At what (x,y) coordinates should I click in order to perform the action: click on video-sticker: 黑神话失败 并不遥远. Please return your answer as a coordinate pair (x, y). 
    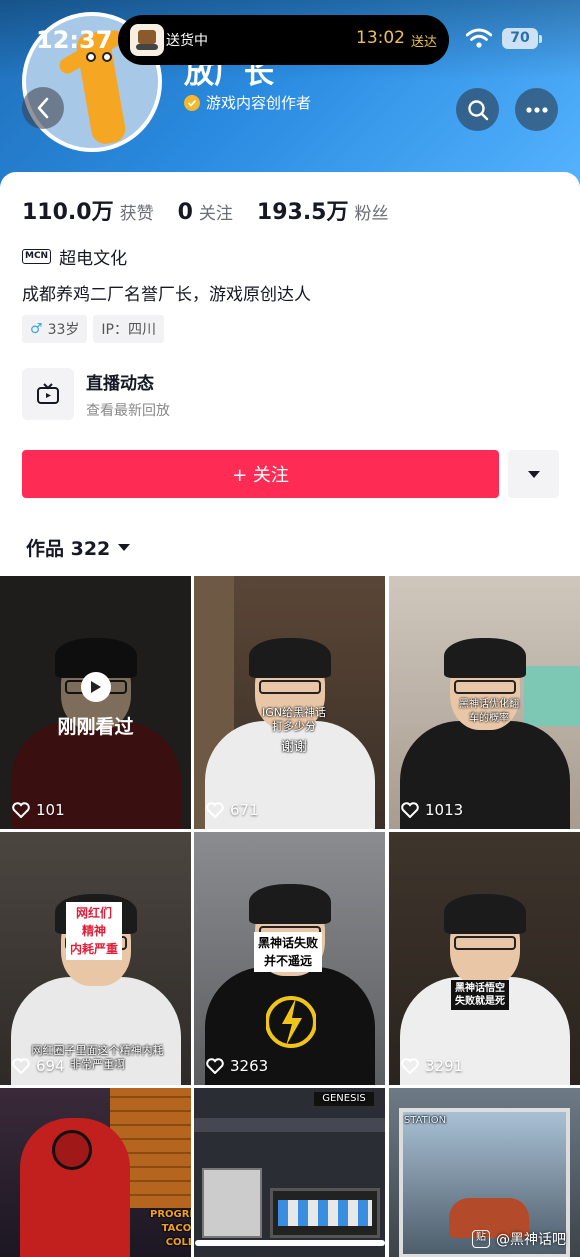
    Looking at the image, I should click on (288, 952).